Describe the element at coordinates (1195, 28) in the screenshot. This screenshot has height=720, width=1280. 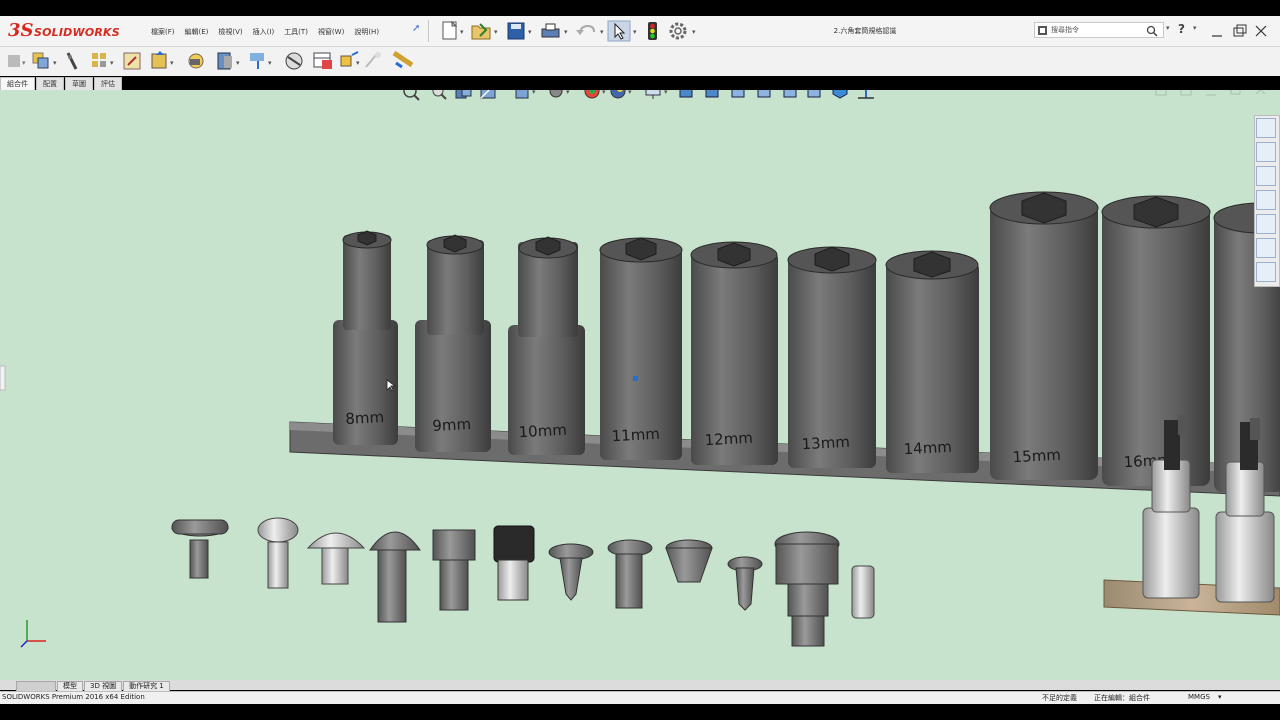
I see `help-dropdown-icon: ▾` at that location.